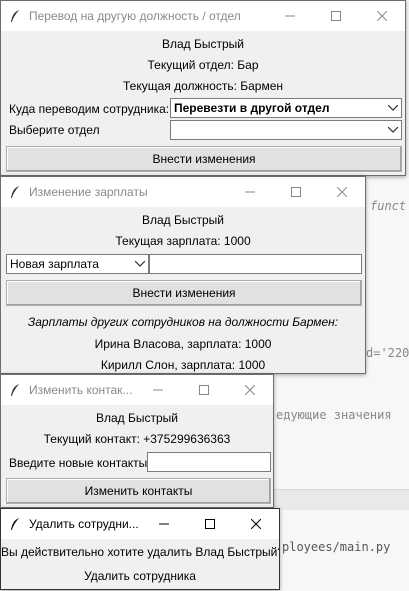 This screenshot has height=591, width=409. Describe the element at coordinates (255, 264) in the screenshot. I see `new-salary-input` at that location.